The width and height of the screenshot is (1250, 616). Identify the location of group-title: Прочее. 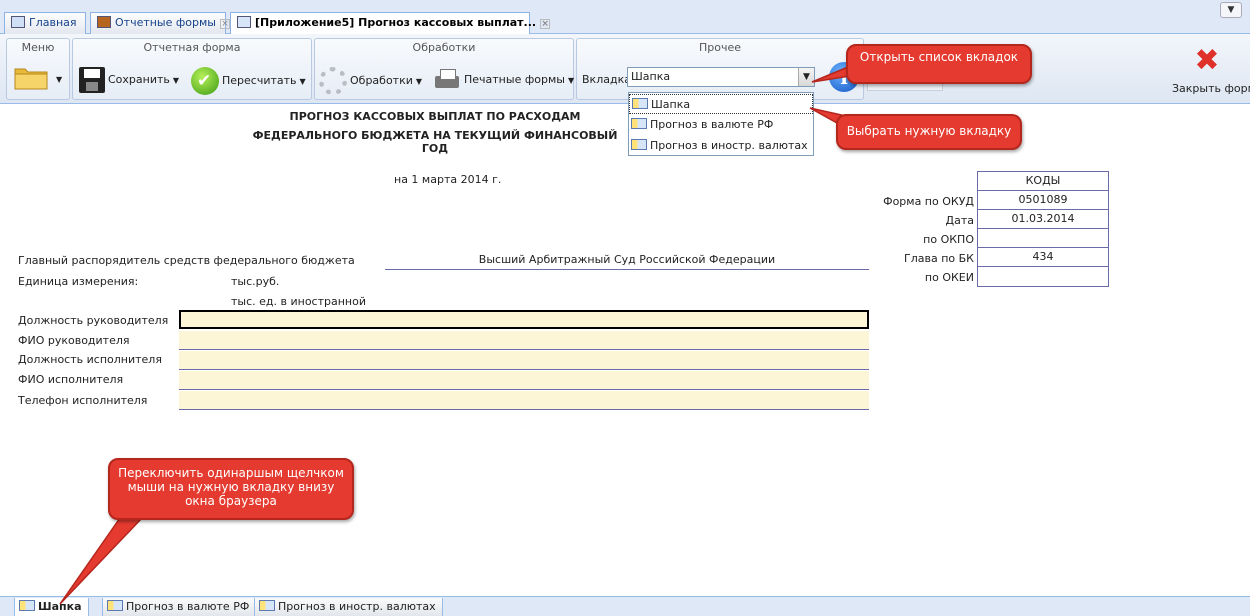
(720, 47).